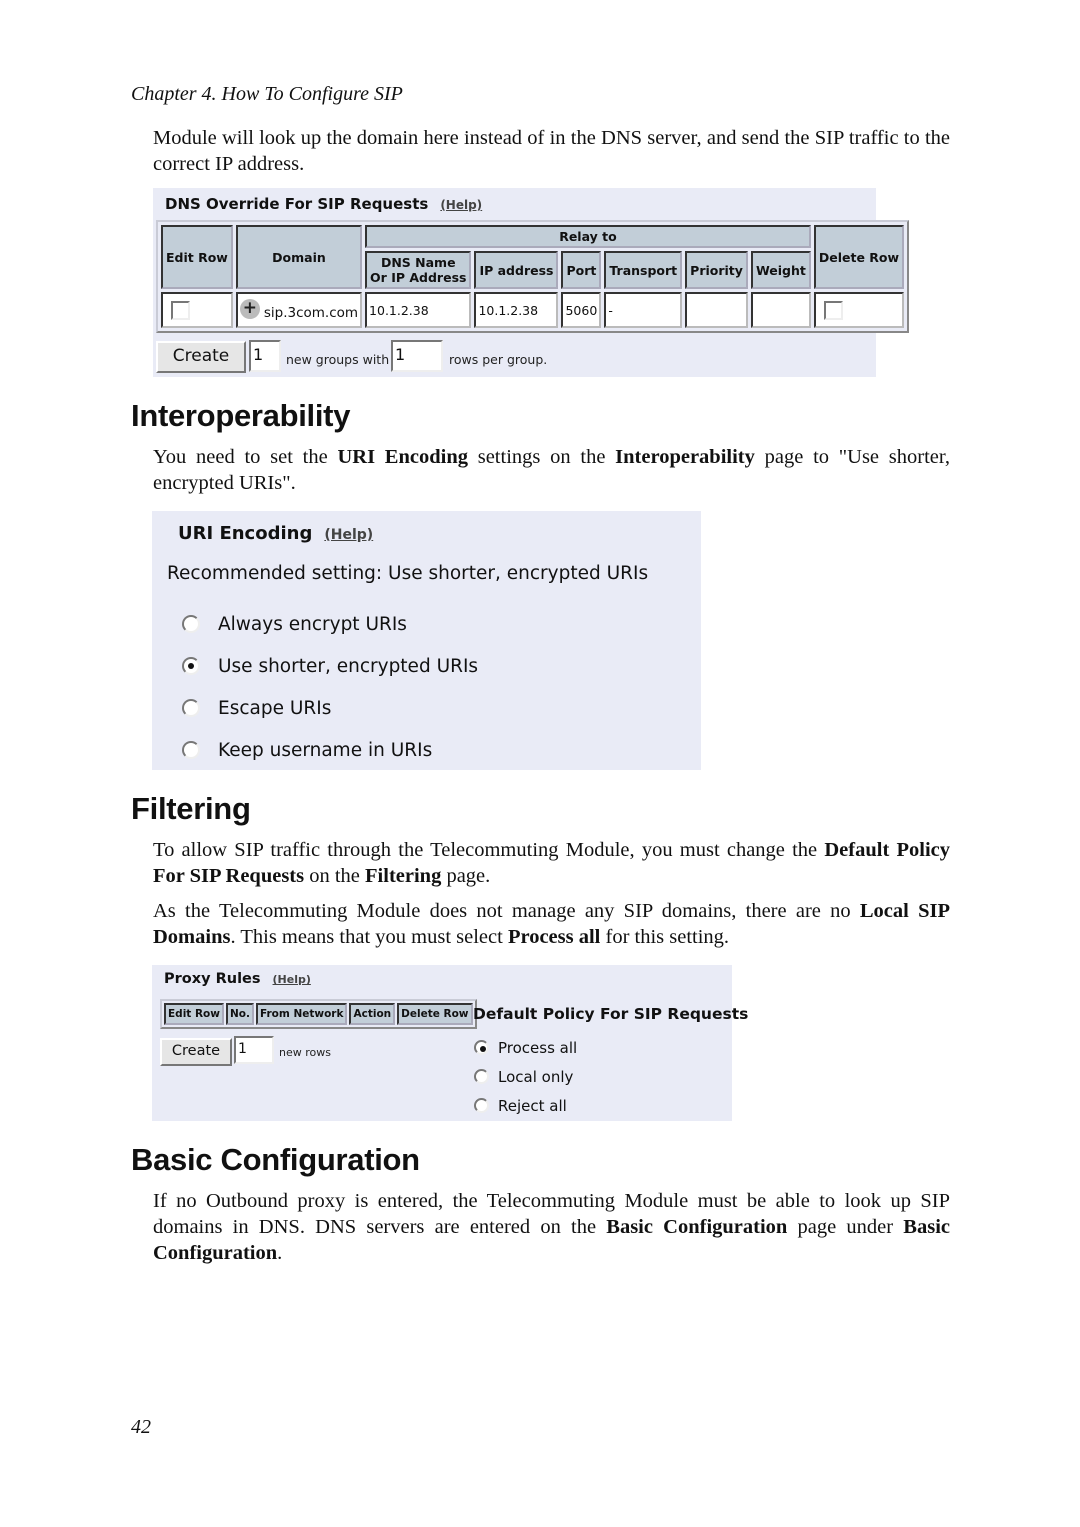 The width and height of the screenshot is (1080, 1527). Describe the element at coordinates (665, 937) in the screenshot. I see `text: for this setting.` at that location.